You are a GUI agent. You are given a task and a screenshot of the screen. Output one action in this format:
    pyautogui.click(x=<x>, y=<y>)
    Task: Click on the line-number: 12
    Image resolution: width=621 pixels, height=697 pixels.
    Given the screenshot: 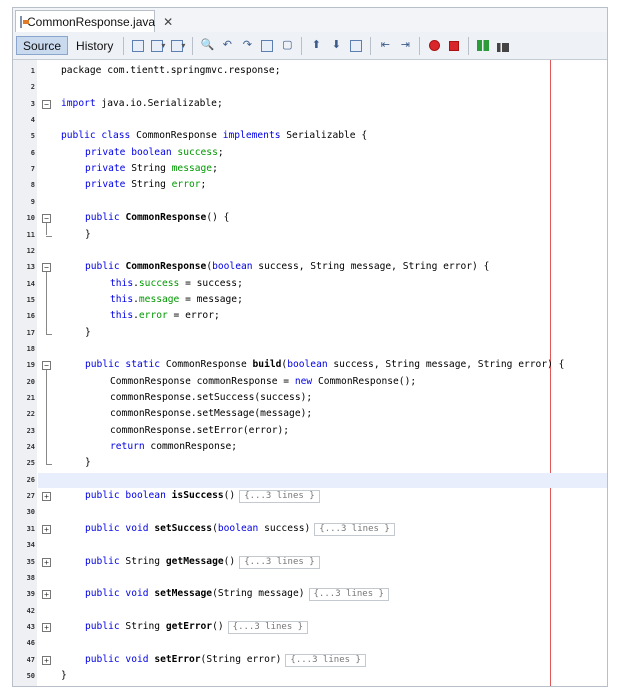 What is the action you would take?
    pyautogui.click(x=30, y=250)
    